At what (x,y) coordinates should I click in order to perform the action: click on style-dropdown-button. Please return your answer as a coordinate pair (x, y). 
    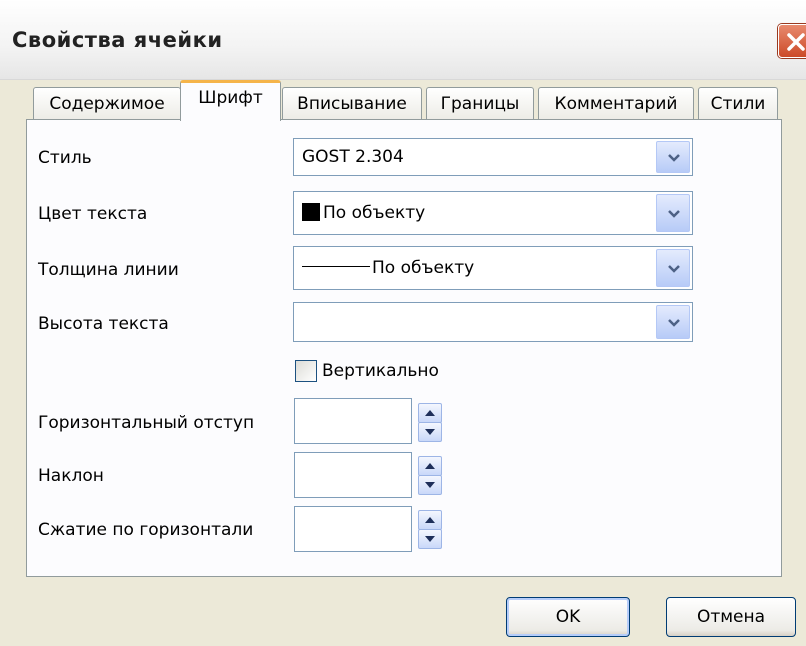
    Looking at the image, I should click on (673, 157).